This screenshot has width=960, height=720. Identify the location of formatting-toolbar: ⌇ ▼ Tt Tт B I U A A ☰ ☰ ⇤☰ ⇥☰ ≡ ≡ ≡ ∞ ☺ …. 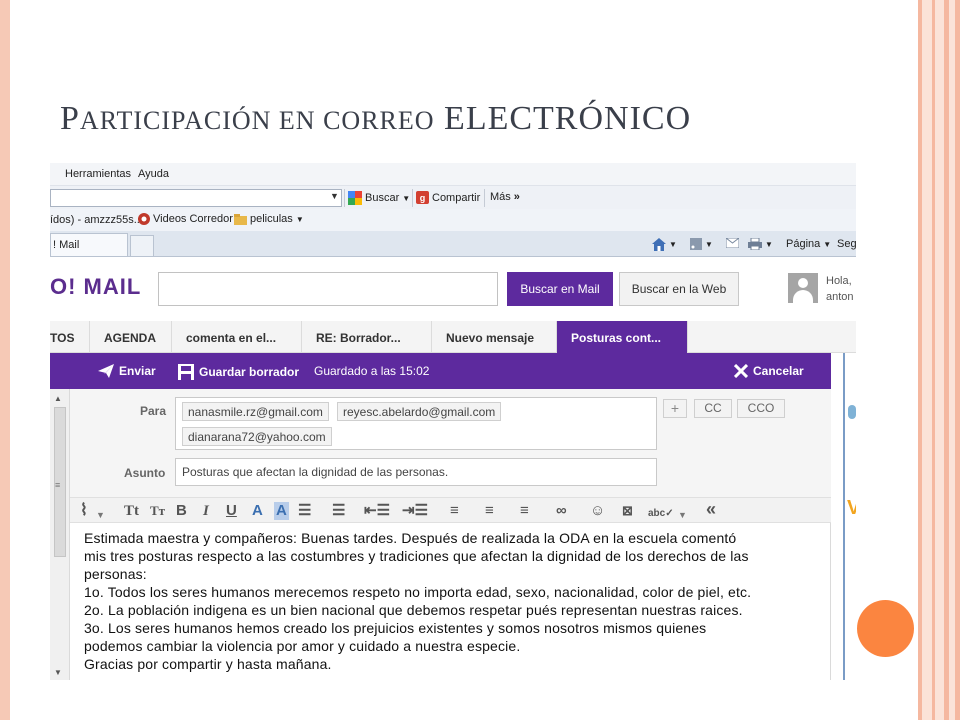
(450, 510).